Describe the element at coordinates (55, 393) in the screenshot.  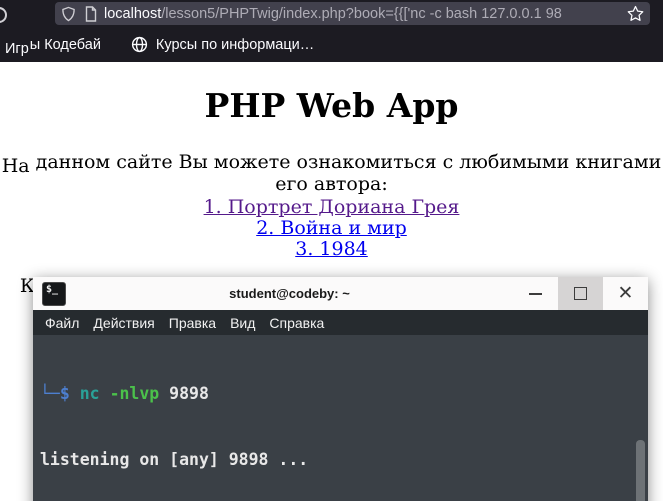
I see `prompt: └─$` at that location.